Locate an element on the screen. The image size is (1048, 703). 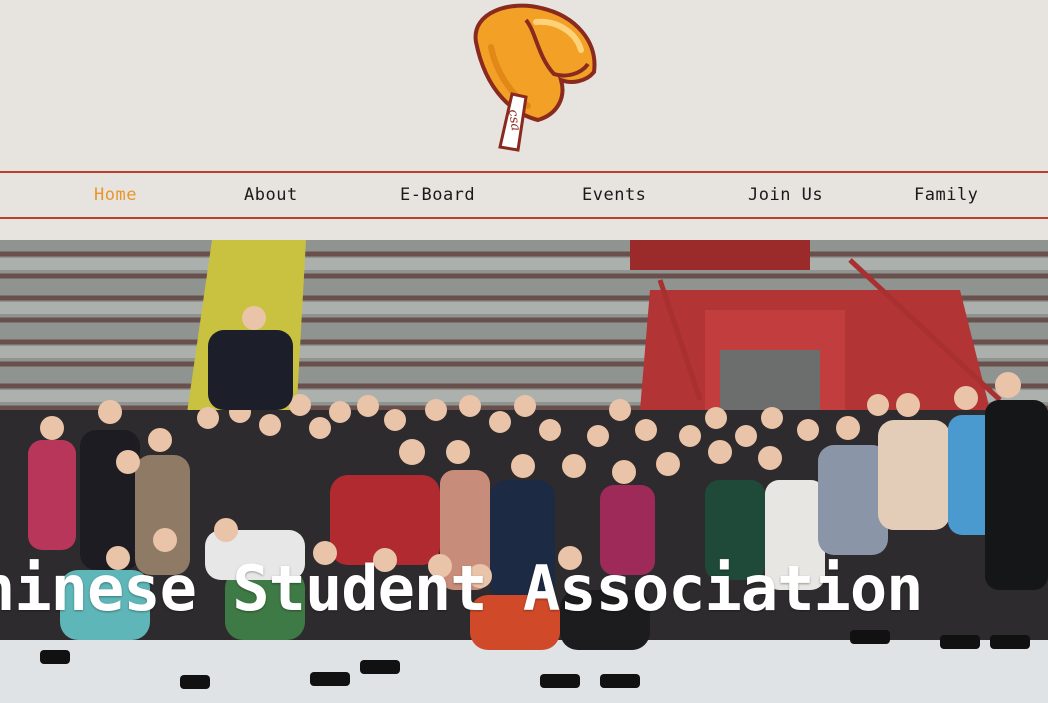
fortune-cookie-logo-icon: csa is located at coordinates (533, 78).